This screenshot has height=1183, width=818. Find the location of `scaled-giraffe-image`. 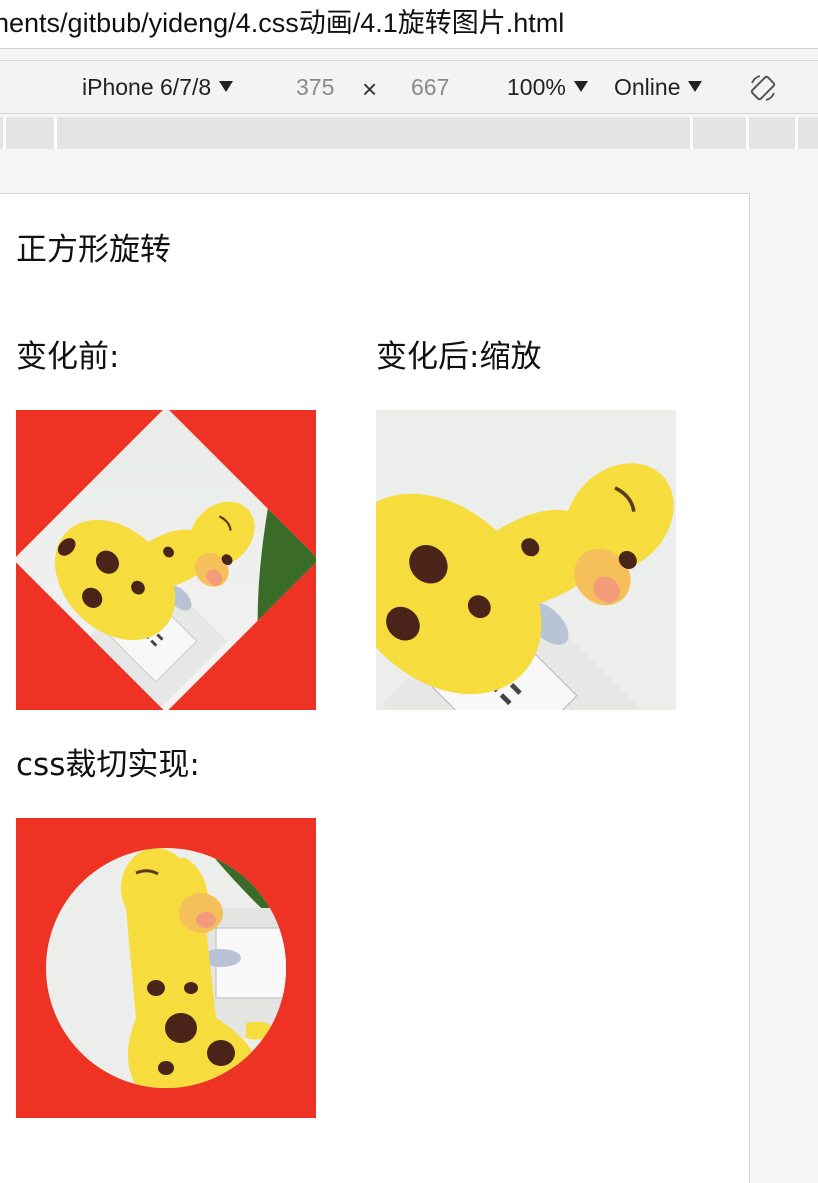

scaled-giraffe-image is located at coordinates (526, 560).